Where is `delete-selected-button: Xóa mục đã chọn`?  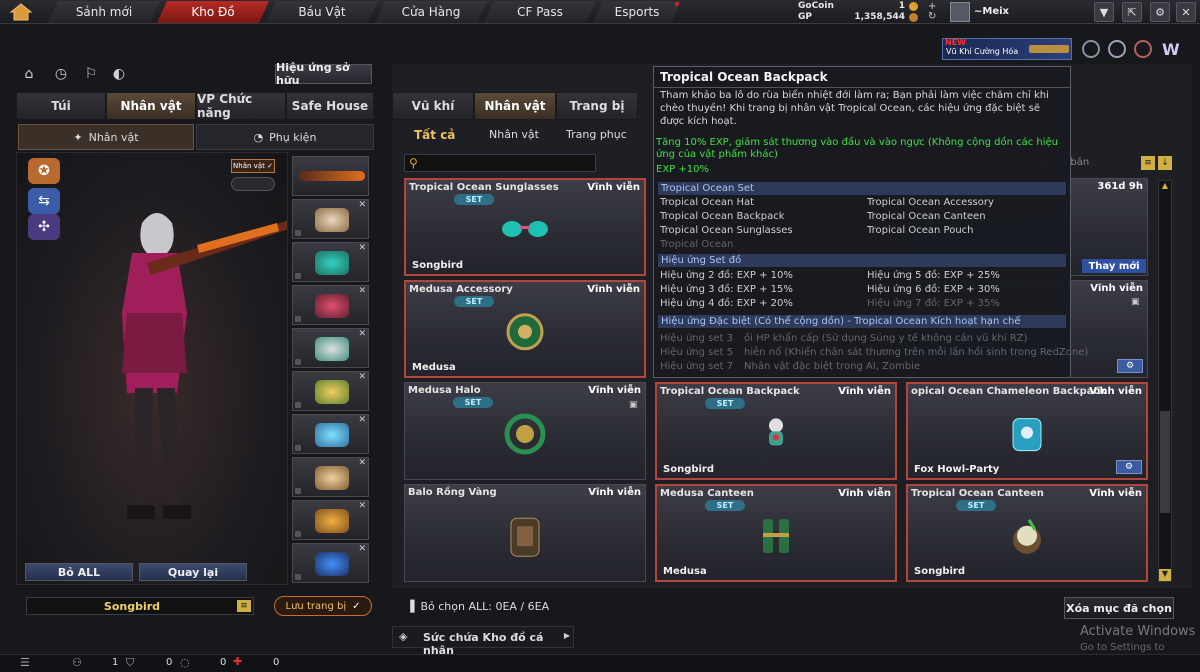 delete-selected-button: Xóa mục đã chọn is located at coordinates (1119, 608).